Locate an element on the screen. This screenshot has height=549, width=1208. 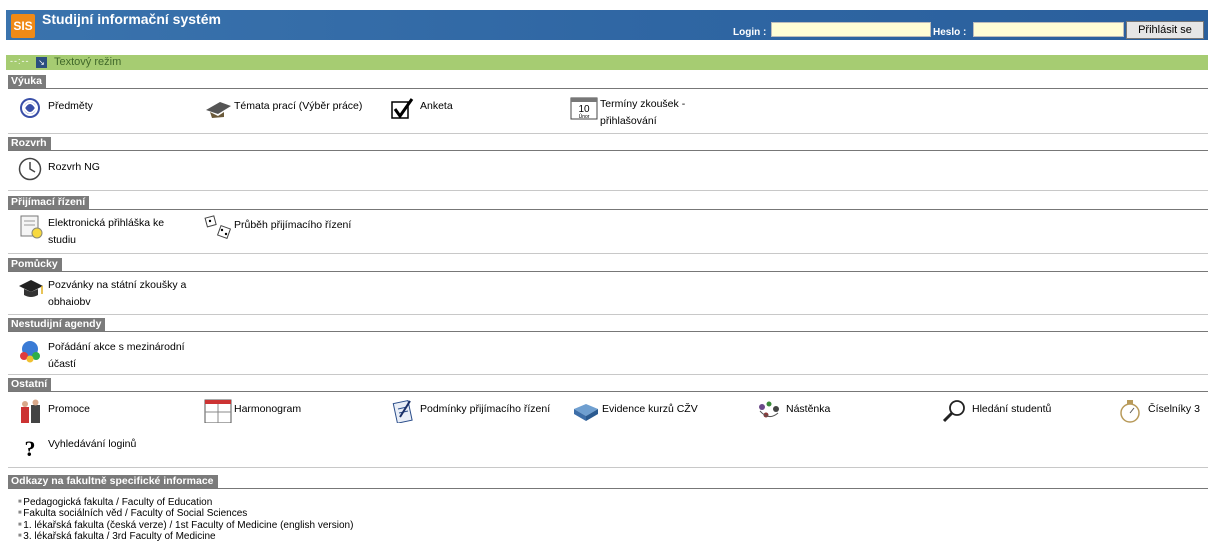
knot-icon is located at coordinates (30, 108).